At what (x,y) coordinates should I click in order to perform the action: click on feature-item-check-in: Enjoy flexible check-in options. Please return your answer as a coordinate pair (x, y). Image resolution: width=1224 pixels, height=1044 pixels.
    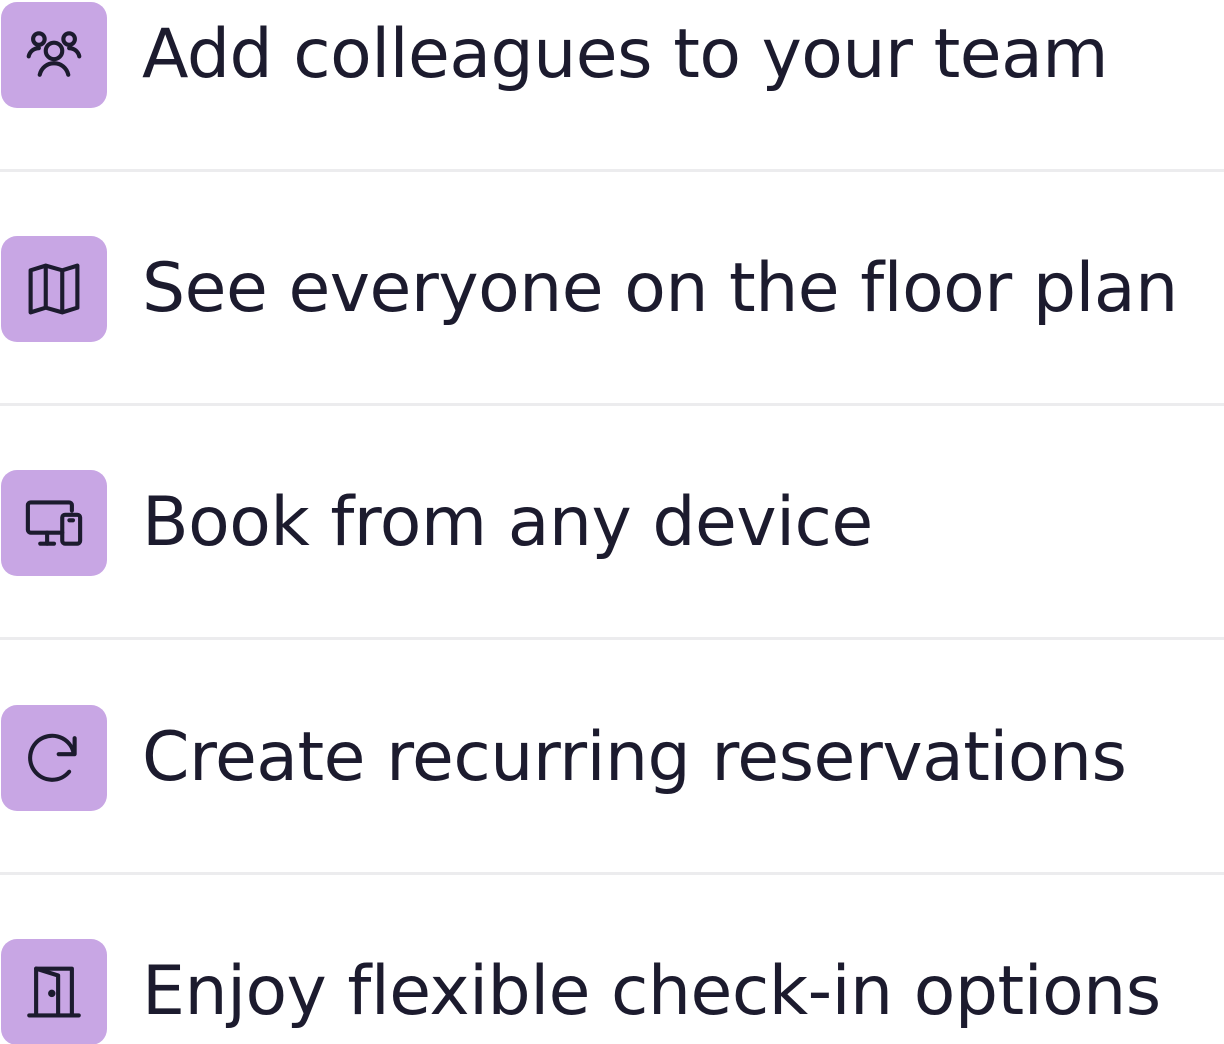
    Looking at the image, I should click on (612, 991).